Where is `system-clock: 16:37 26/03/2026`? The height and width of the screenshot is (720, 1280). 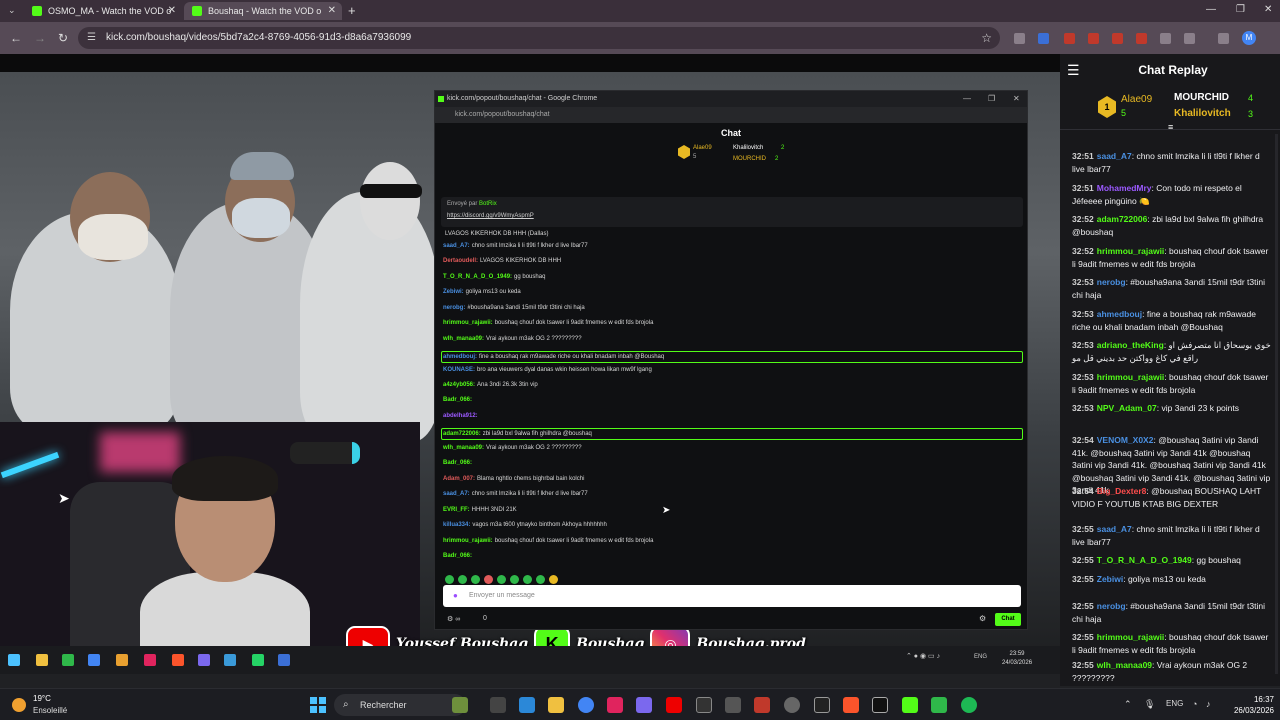 system-clock: 16:37 26/03/2026 is located at coordinates (1248, 705).